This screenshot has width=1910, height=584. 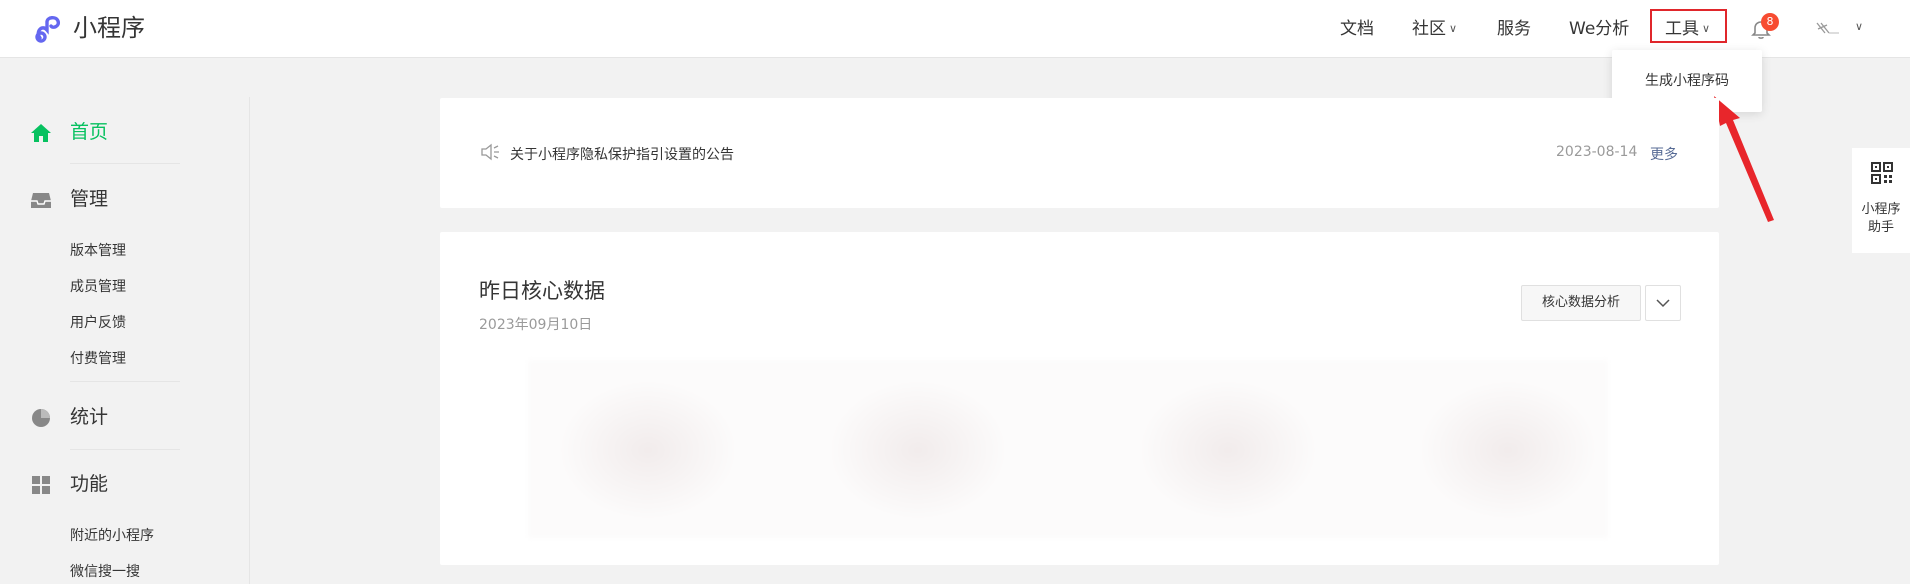 I want to click on assistant-label: 小程序 助手, so click(x=1881, y=218).